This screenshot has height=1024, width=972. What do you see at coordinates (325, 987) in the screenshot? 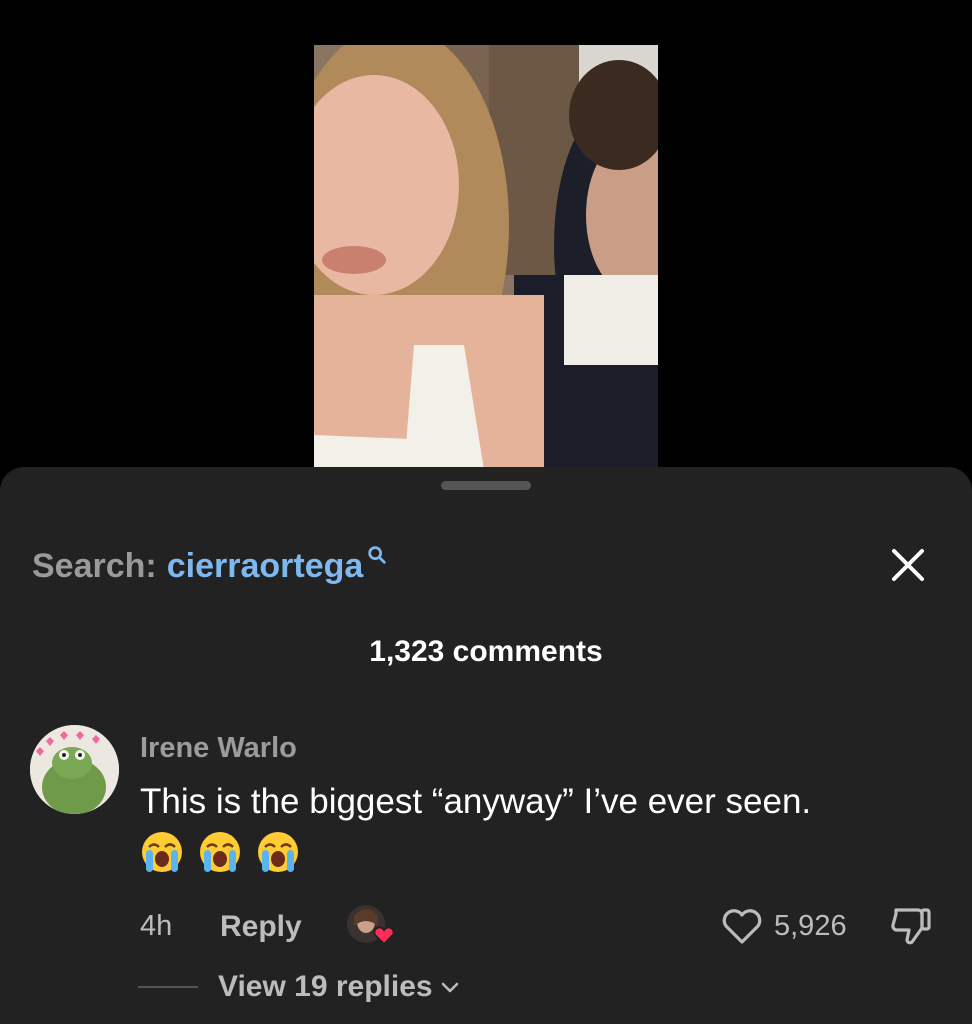
I see `view-replies-button: View 19 replies` at bounding box center [325, 987].